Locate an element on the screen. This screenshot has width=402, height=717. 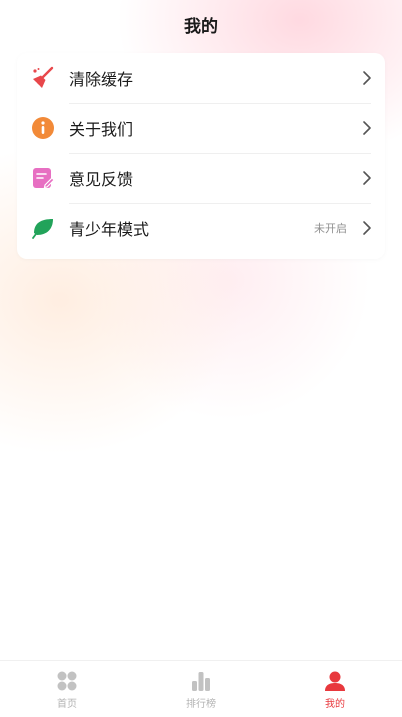
tab-mine: 我的 is located at coordinates (335, 689).